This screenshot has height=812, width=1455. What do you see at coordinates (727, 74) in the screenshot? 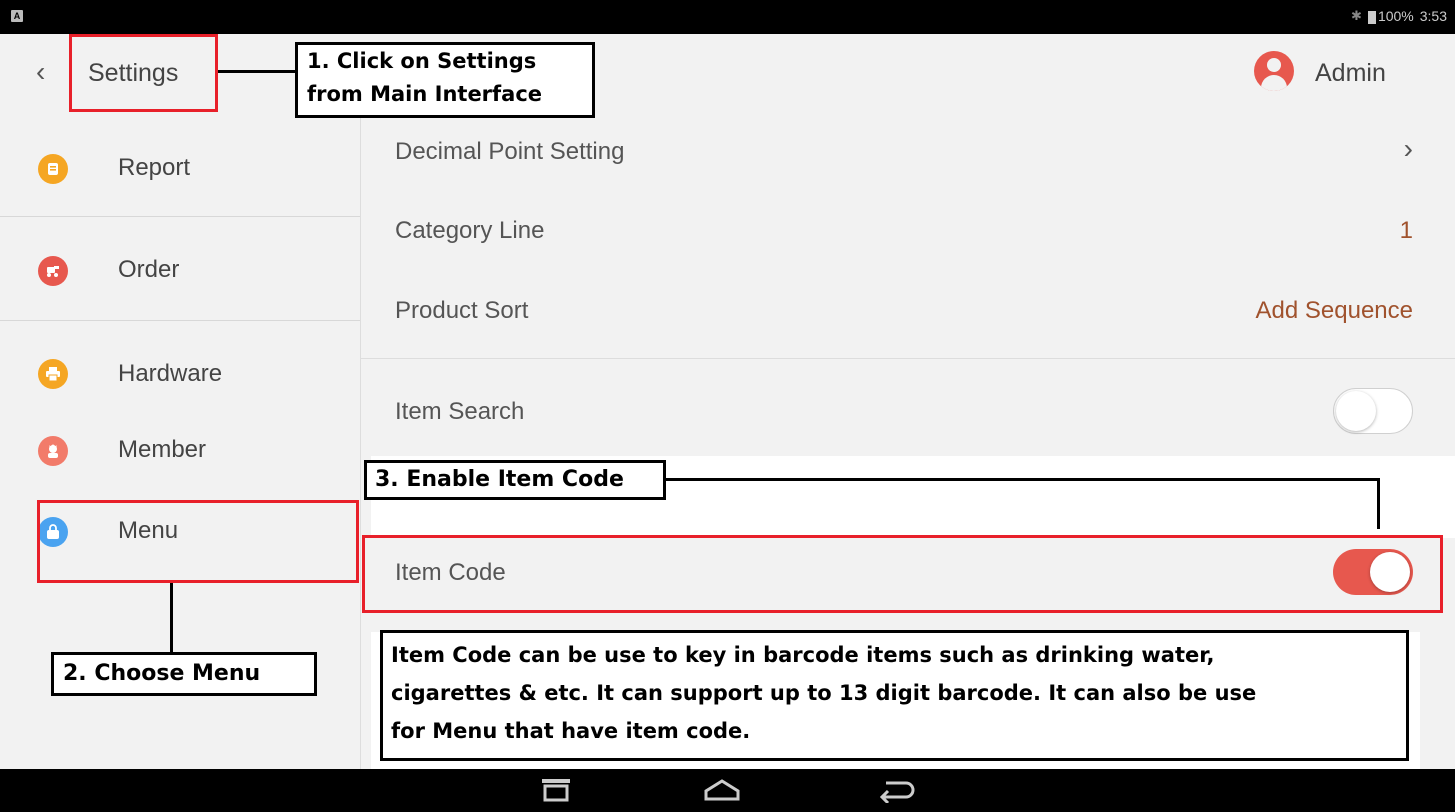
I see `app-header: ‹ Settings Admin` at bounding box center [727, 74].